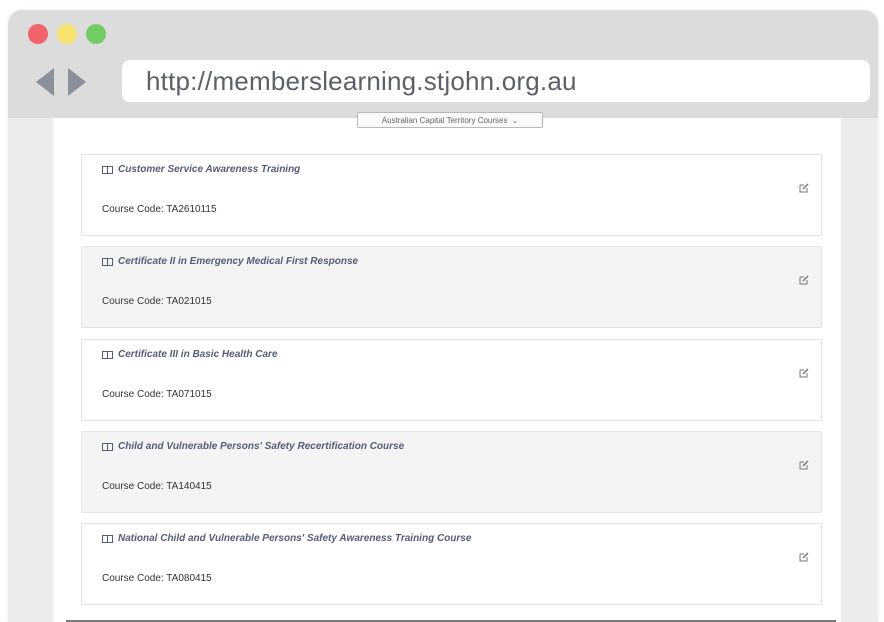 This screenshot has width=884, height=622. What do you see at coordinates (38, 34) in the screenshot?
I see `close-window-button` at bounding box center [38, 34].